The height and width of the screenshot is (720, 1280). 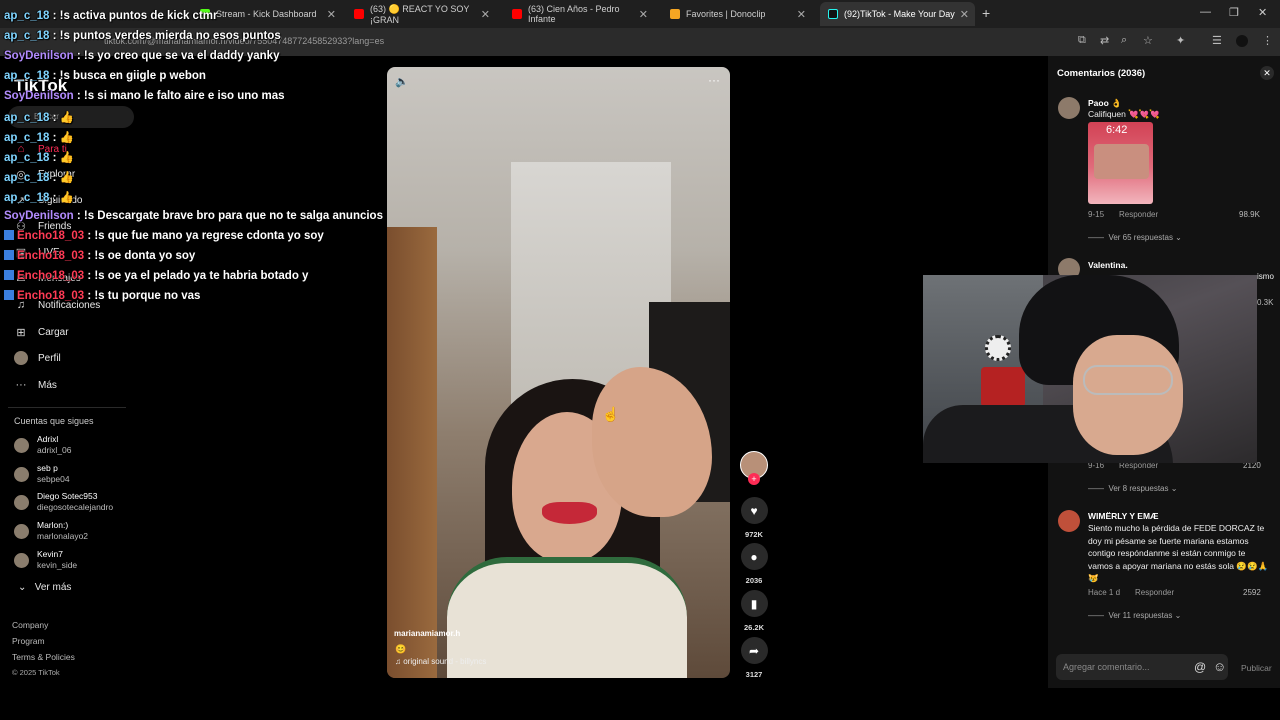 I want to click on mention-icon: @, so click(x=1200, y=667).